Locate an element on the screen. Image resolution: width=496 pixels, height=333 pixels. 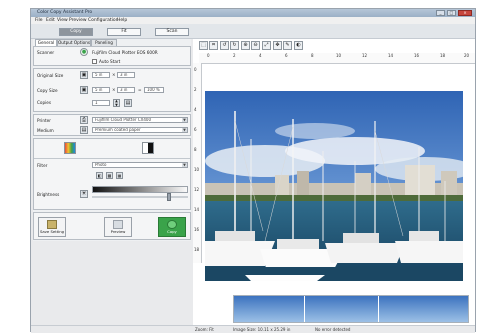
panel-divider is located at coordinates (378, 309).